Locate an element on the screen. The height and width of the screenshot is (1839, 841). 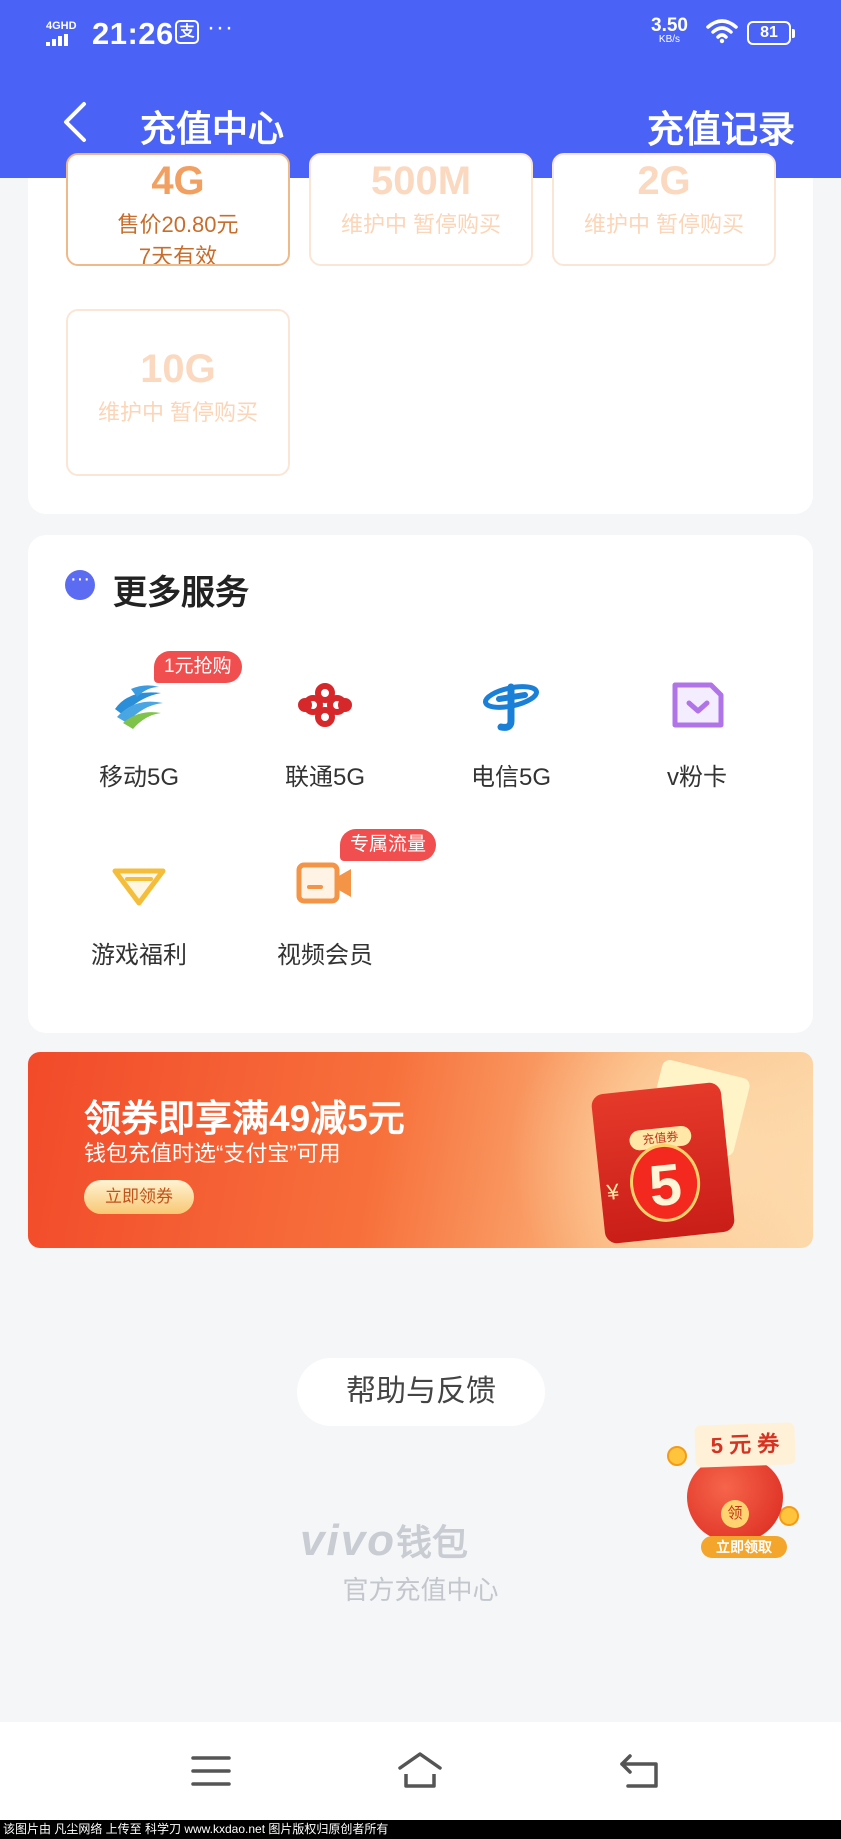
floating-coupon: 领 5 元 券 立即领取 is located at coordinates (730, 1493).